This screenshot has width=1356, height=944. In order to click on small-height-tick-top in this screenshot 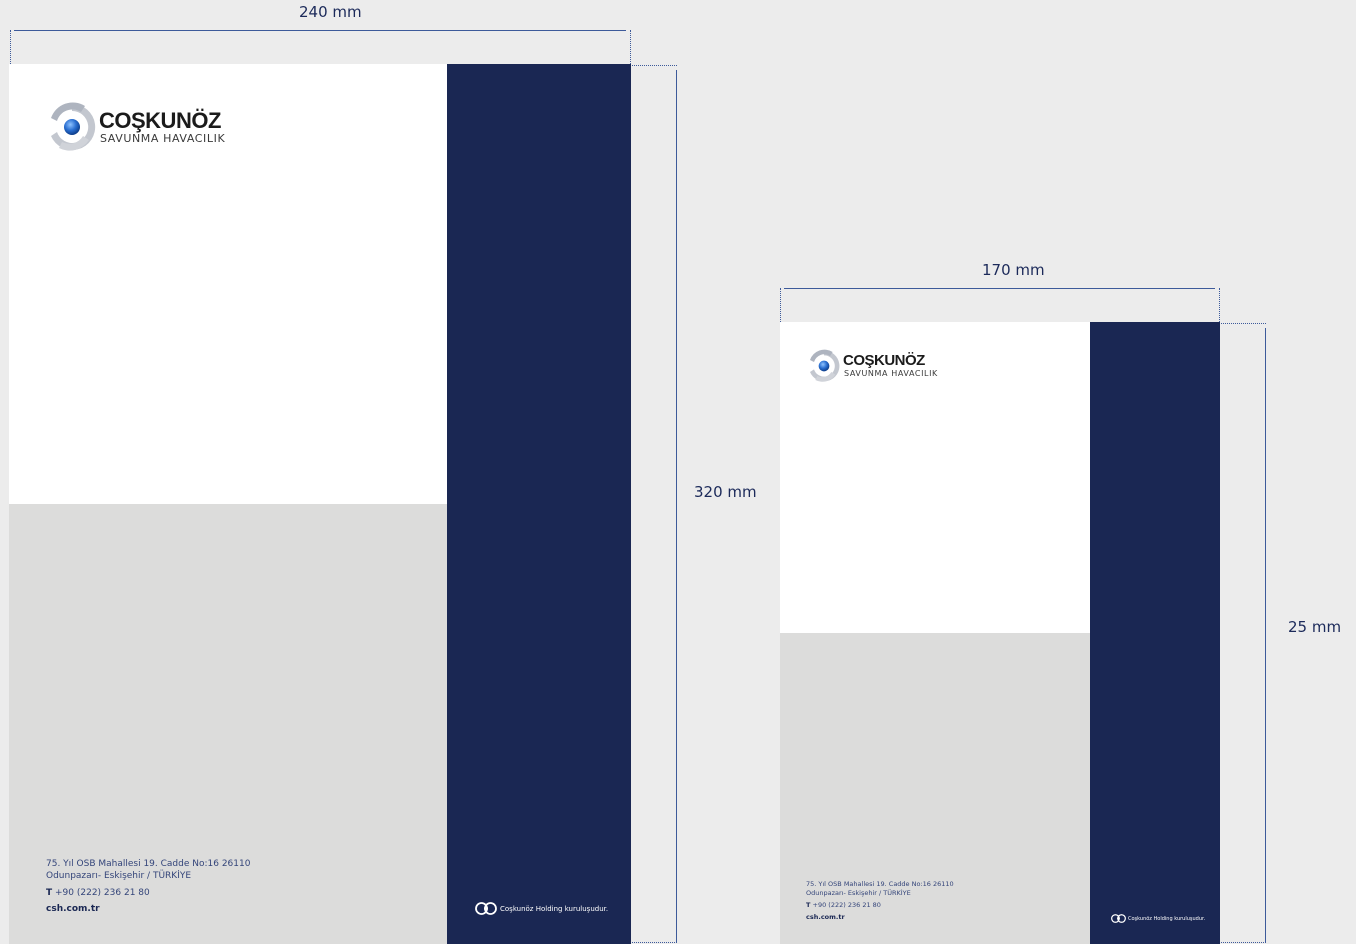, I will do `click(1243, 323)`.